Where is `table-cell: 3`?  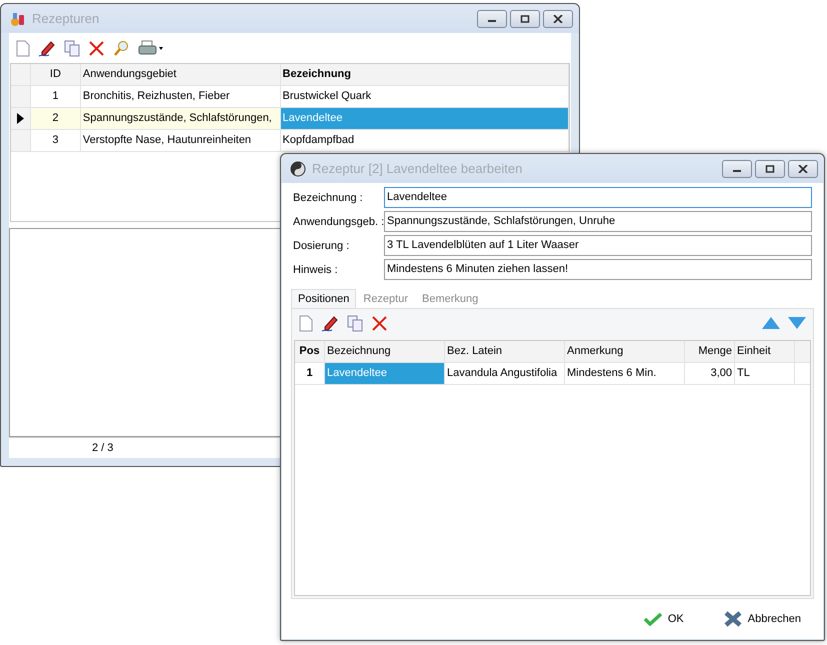 table-cell: 3 is located at coordinates (55, 140).